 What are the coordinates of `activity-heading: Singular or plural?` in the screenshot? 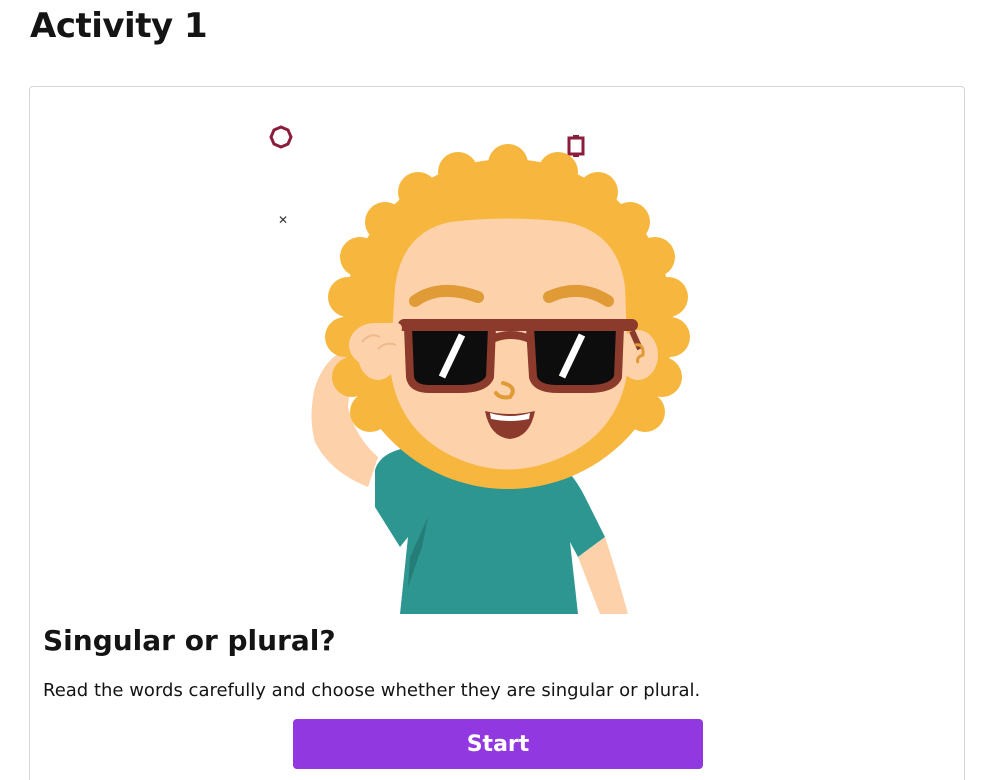 It's located at (189, 640).